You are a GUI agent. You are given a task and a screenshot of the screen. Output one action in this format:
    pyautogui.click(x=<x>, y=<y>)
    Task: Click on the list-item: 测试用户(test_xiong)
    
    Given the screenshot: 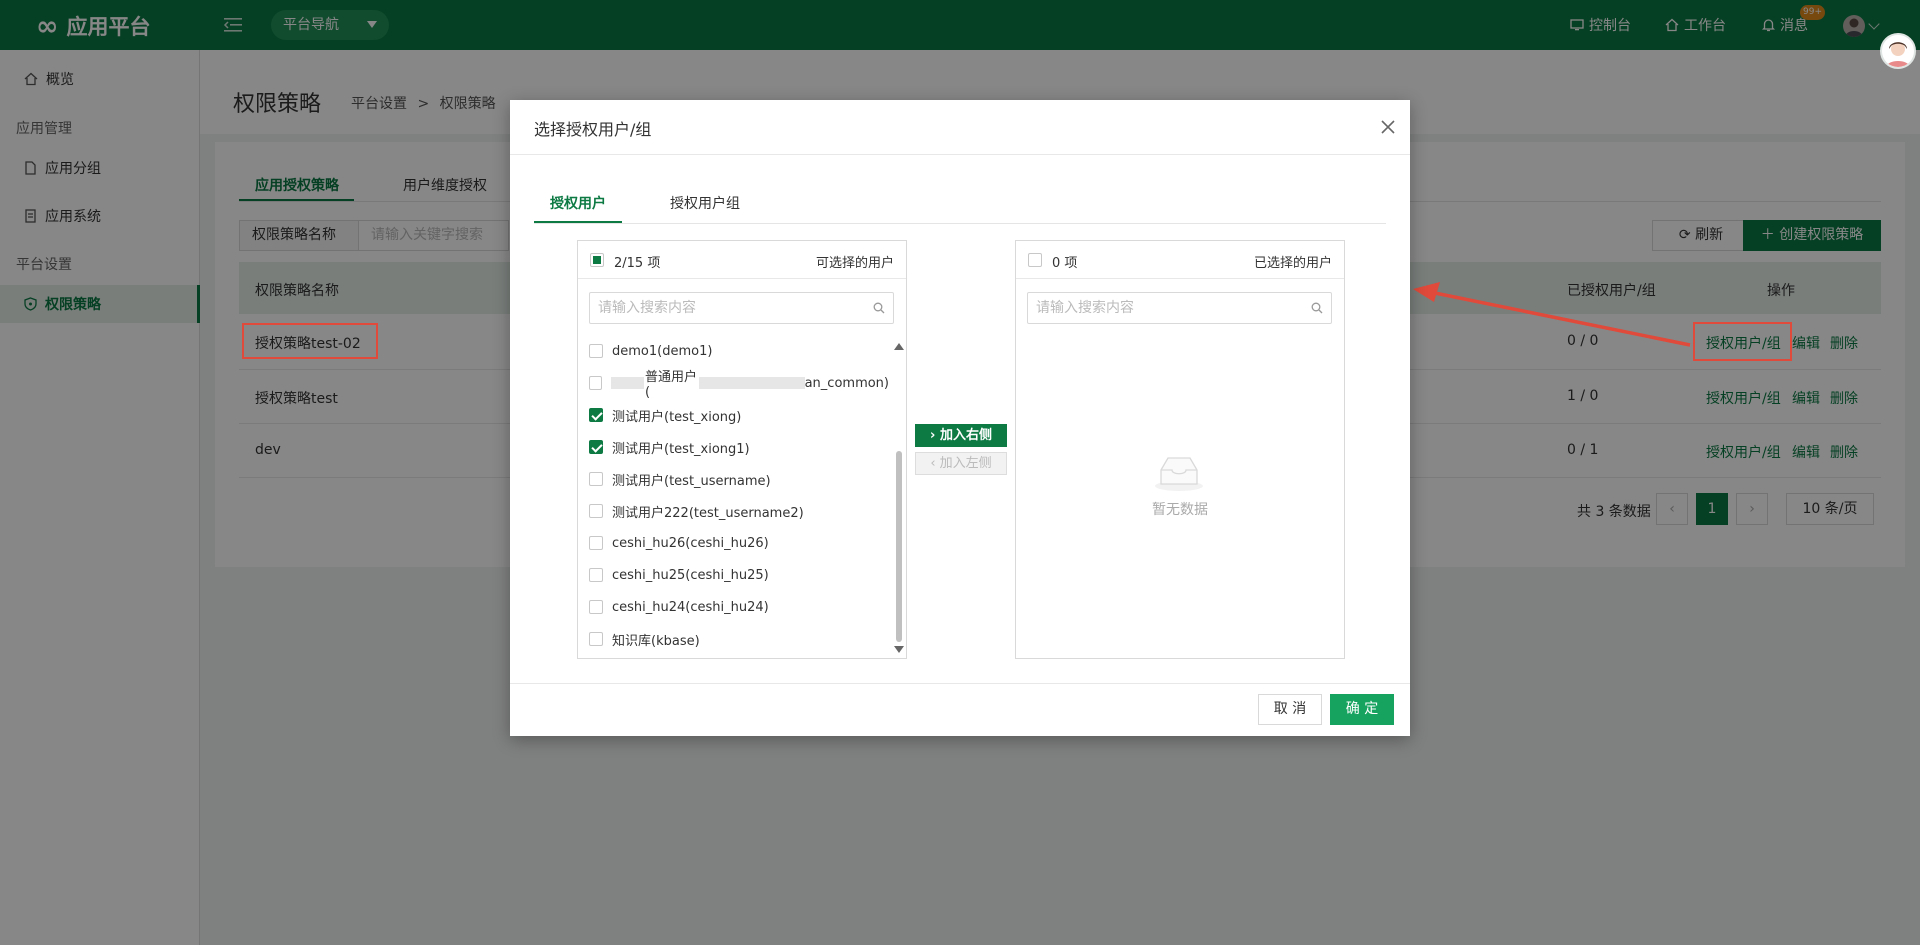 What is the action you would take?
    pyautogui.click(x=739, y=415)
    